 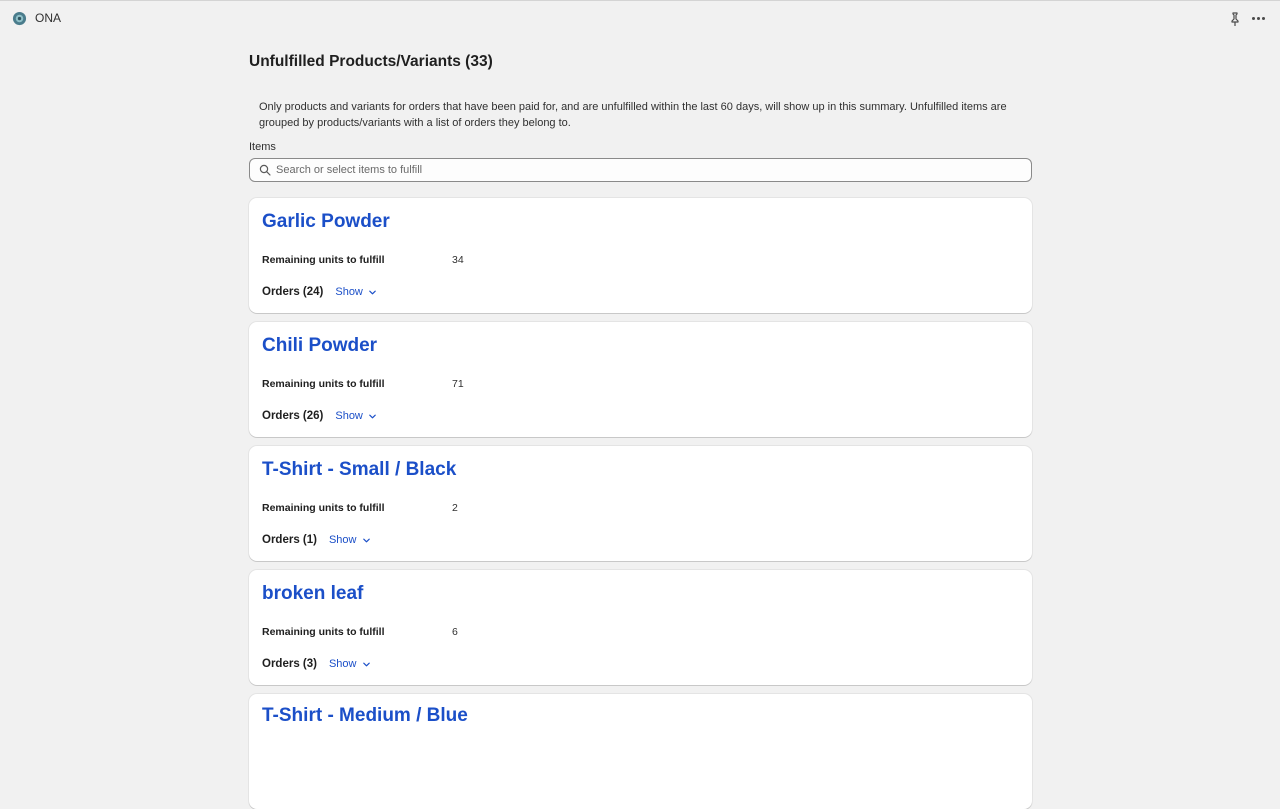 I want to click on orders-count-label: Orders (26), so click(x=293, y=416).